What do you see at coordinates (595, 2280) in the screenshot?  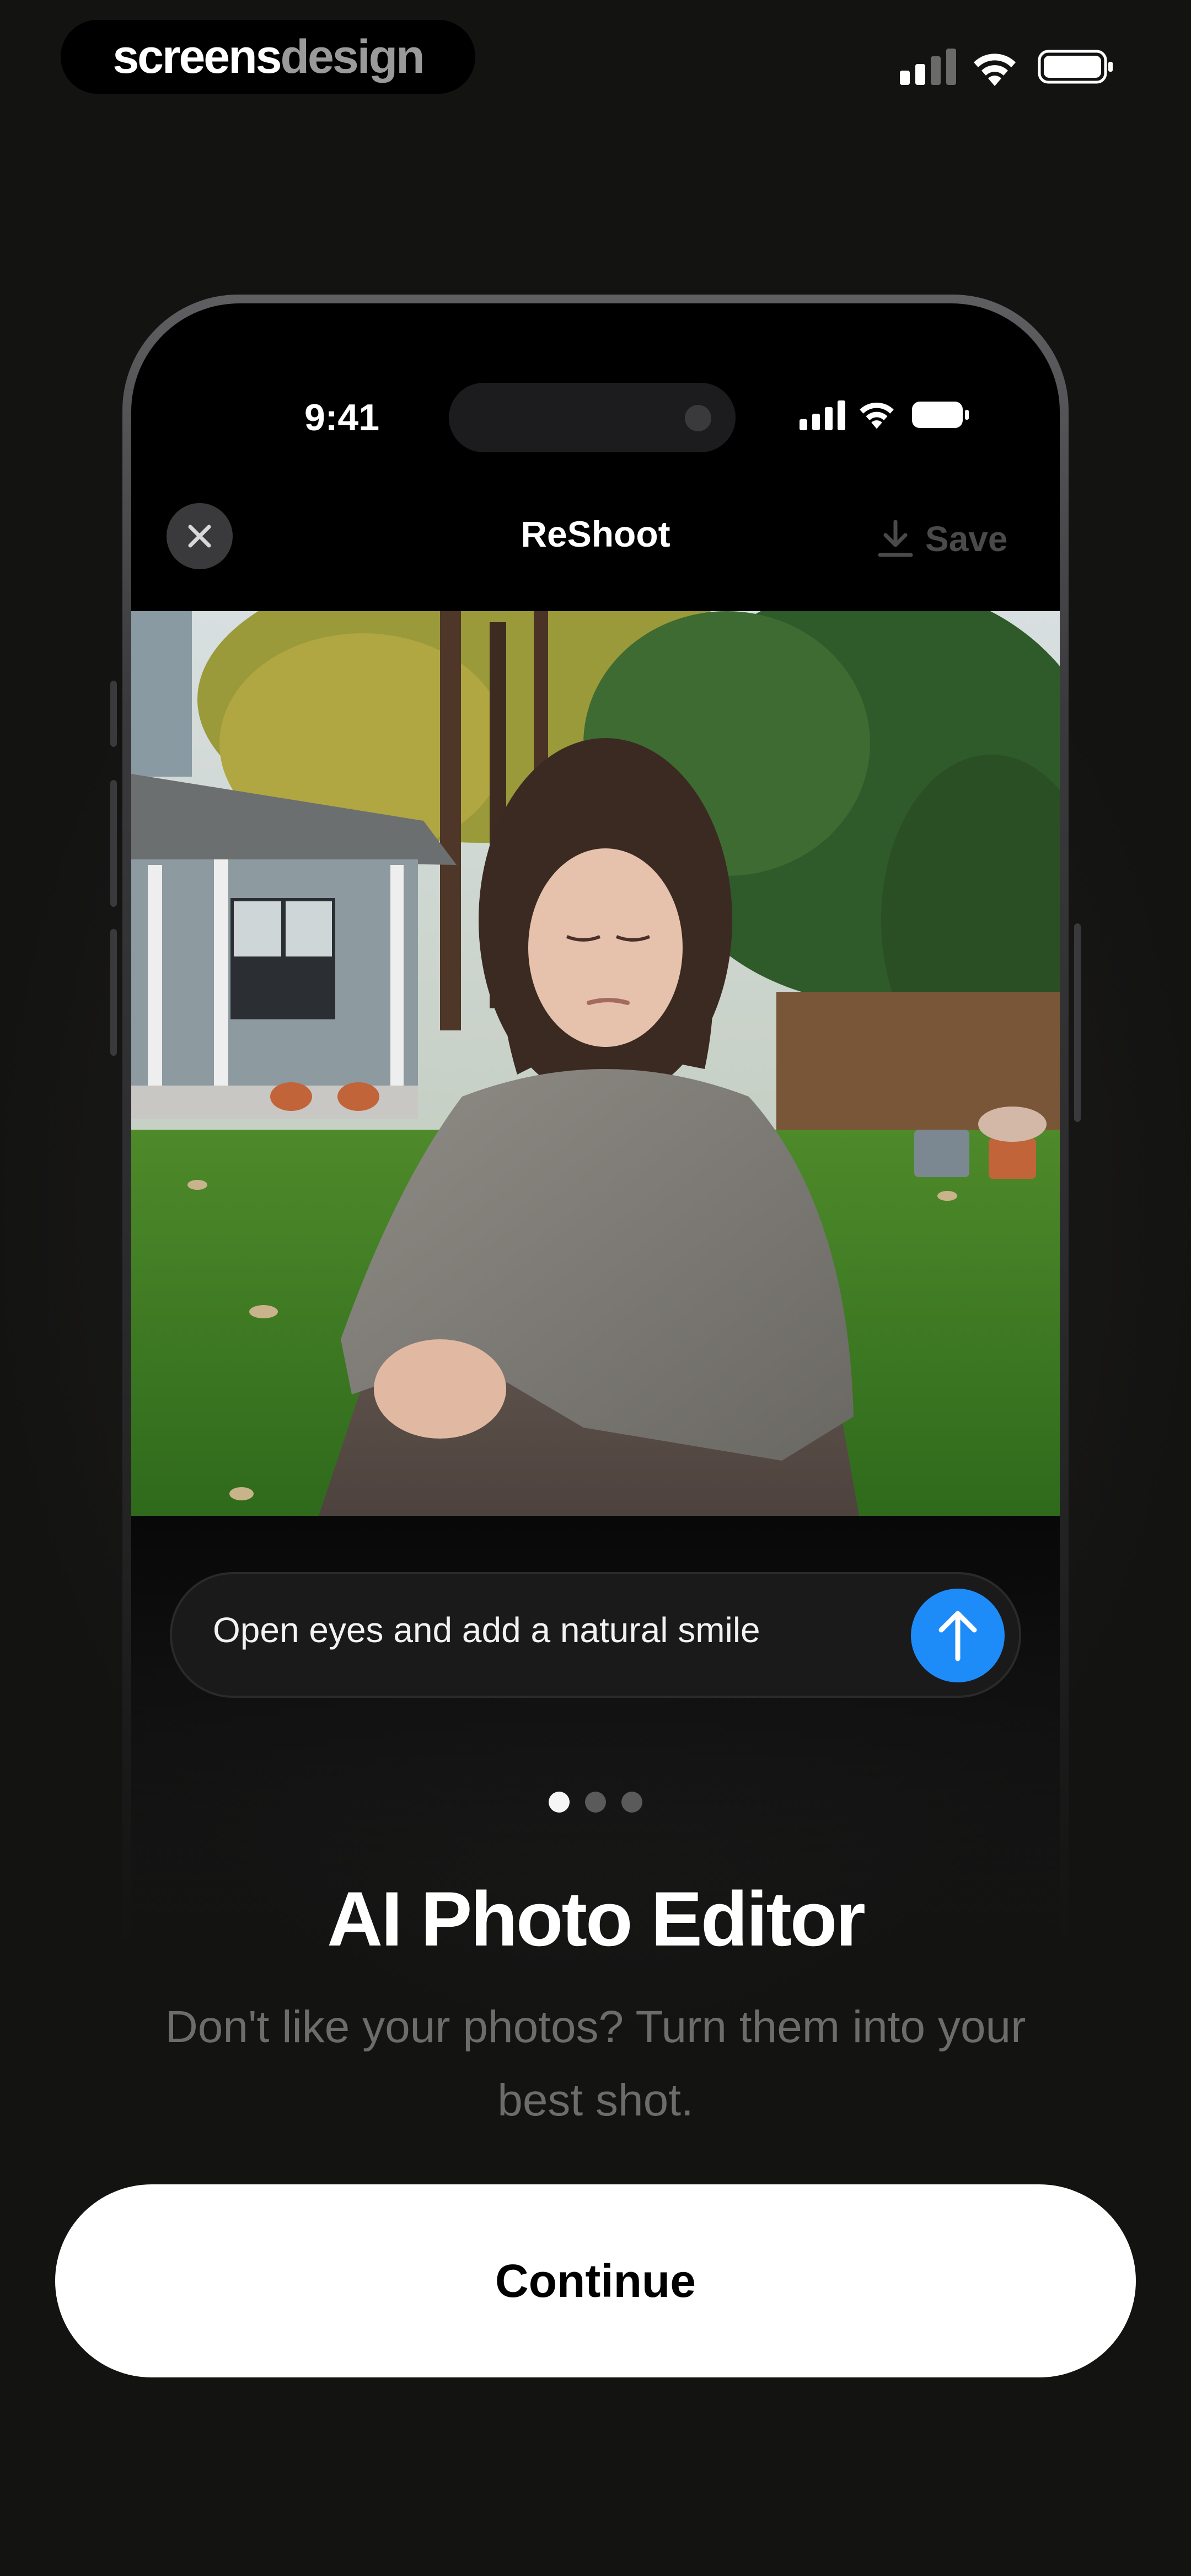 I see `continue-button: Continue` at bounding box center [595, 2280].